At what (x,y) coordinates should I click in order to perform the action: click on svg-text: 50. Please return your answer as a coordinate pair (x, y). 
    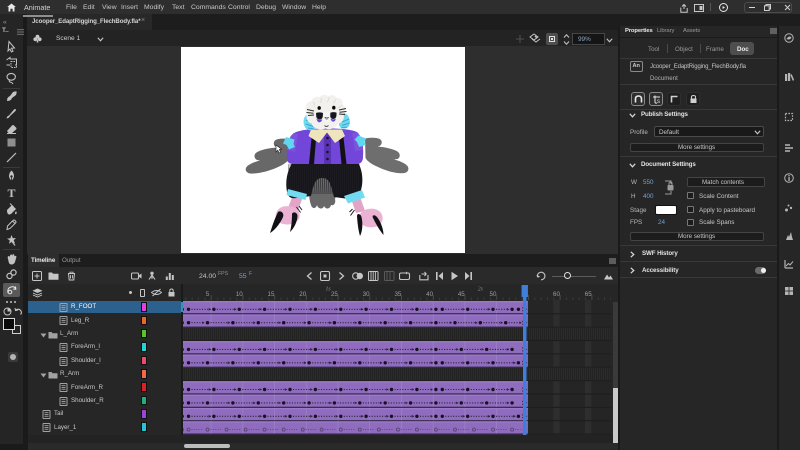
    Looking at the image, I should click on (493, 294).